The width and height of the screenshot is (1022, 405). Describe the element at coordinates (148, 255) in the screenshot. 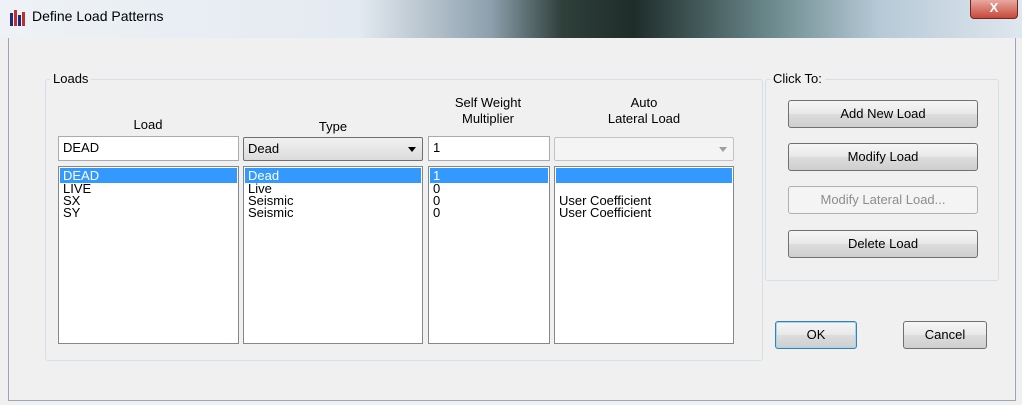

I see `load-list: DEAD LIVE SX SY` at that location.